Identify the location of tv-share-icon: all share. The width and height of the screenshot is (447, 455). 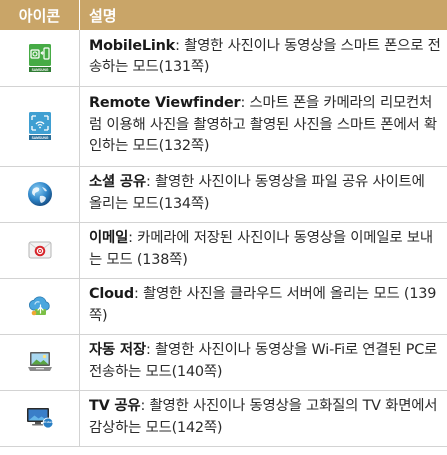
(39, 418).